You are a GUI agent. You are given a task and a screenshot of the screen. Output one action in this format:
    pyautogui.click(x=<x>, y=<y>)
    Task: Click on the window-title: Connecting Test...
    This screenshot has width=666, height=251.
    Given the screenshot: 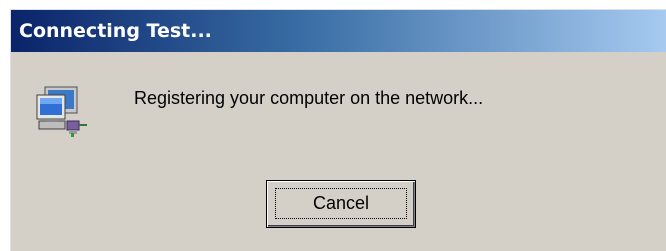 What is the action you would take?
    pyautogui.click(x=115, y=31)
    